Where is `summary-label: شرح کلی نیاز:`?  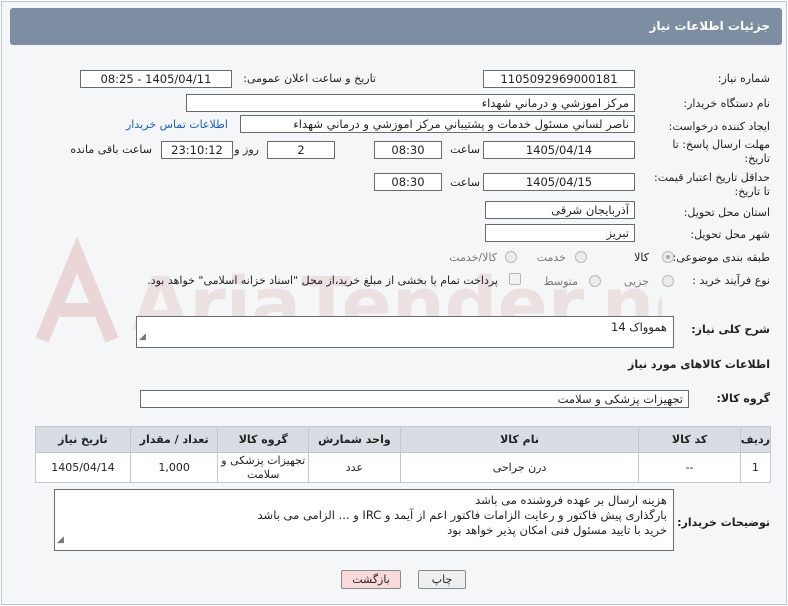 summary-label: شرح کلی نیاز: is located at coordinates (730, 329).